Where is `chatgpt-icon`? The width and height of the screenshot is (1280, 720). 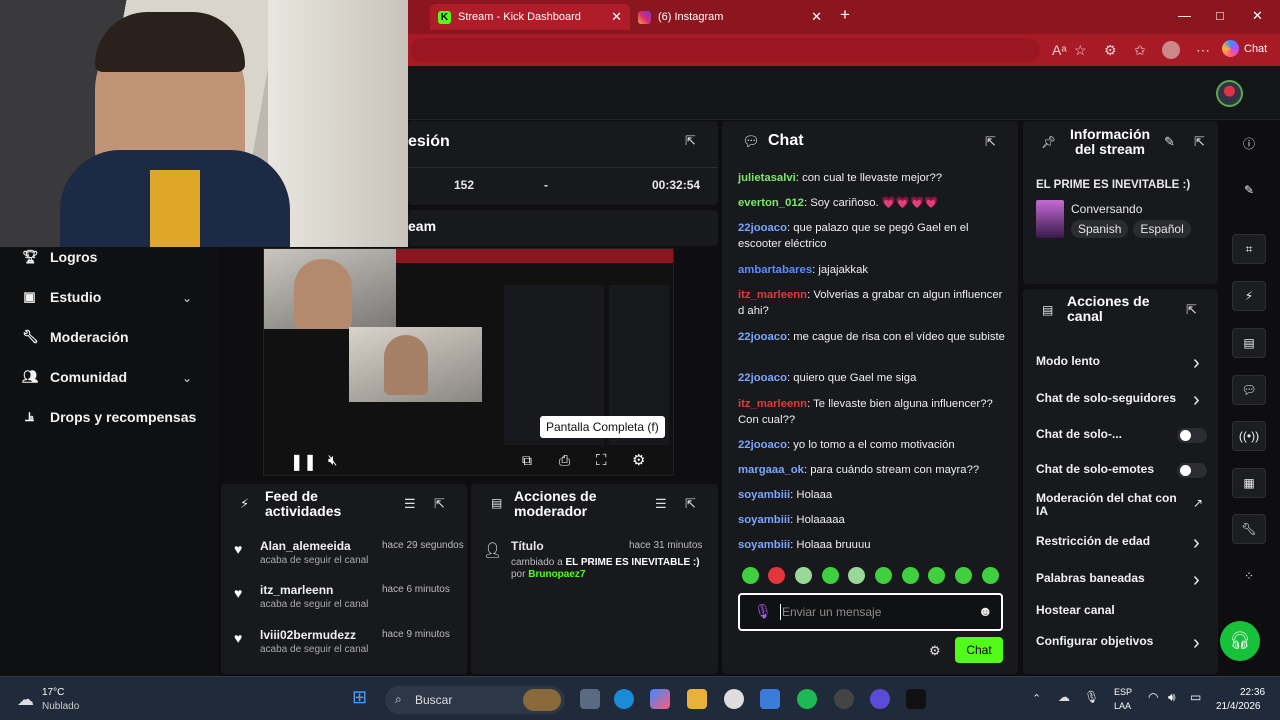
chatgpt-icon is located at coordinates (734, 699).